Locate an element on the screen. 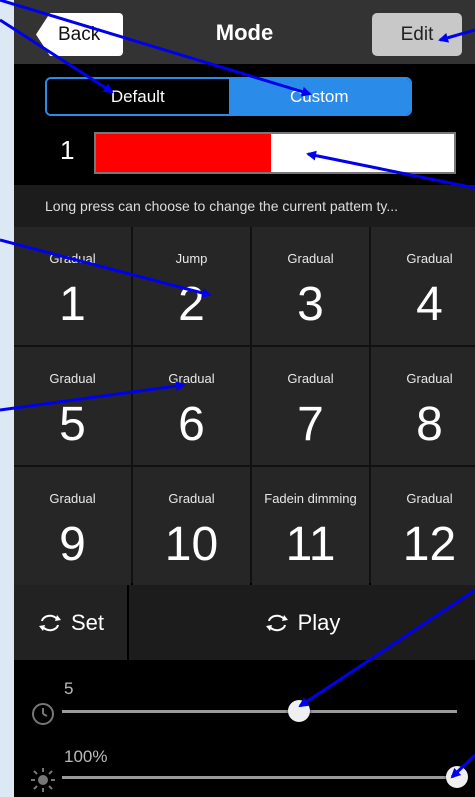 The width and height of the screenshot is (475, 797). mode-cell: Gradual 7 is located at coordinates (310, 406).